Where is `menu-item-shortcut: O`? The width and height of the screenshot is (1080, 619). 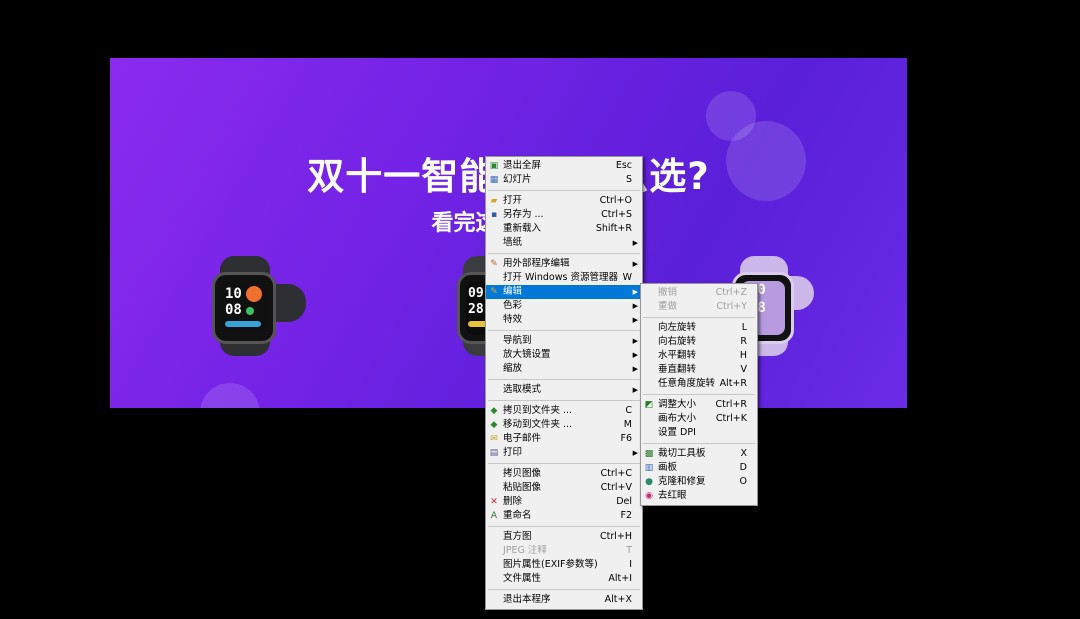 menu-item-shortcut: O is located at coordinates (743, 481).